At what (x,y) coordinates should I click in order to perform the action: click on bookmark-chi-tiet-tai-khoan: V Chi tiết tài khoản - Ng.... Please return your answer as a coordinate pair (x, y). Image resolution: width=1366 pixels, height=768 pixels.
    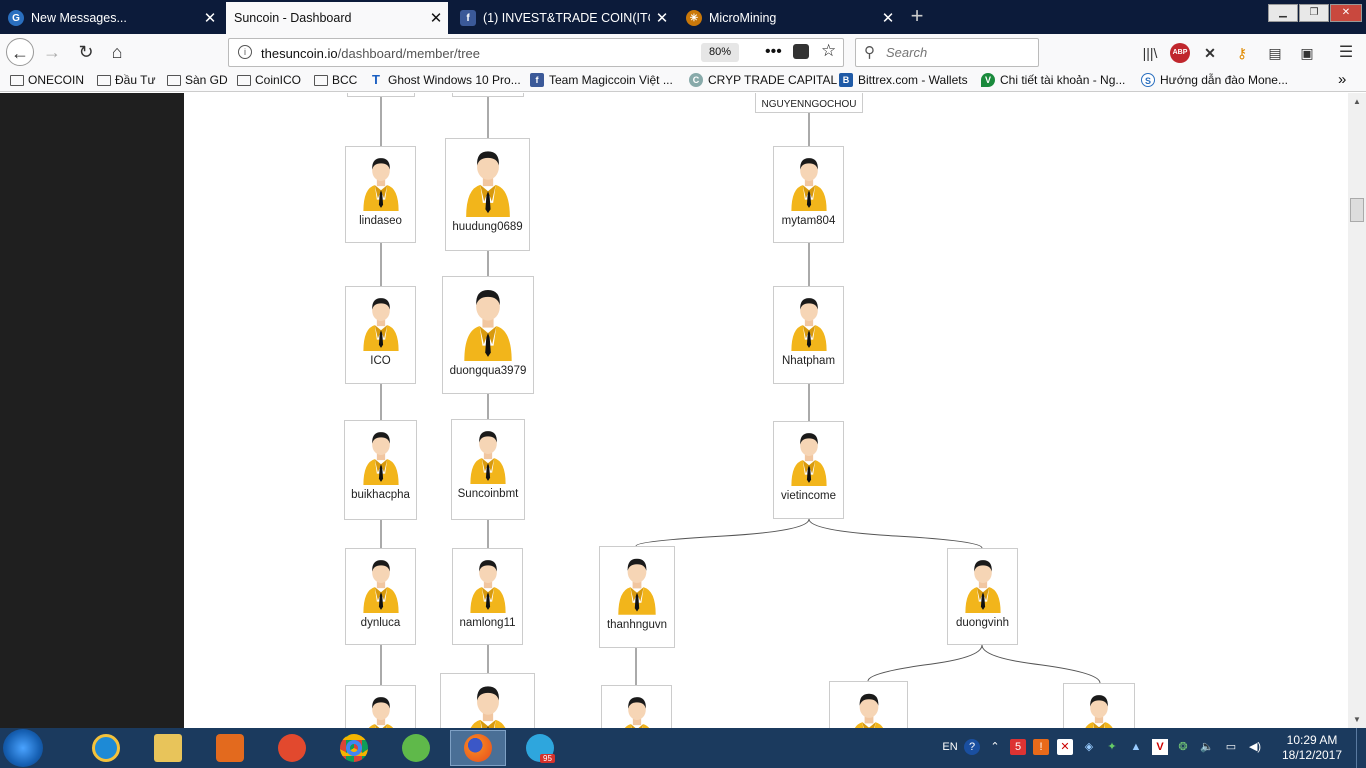
    Looking at the image, I should click on (1053, 80).